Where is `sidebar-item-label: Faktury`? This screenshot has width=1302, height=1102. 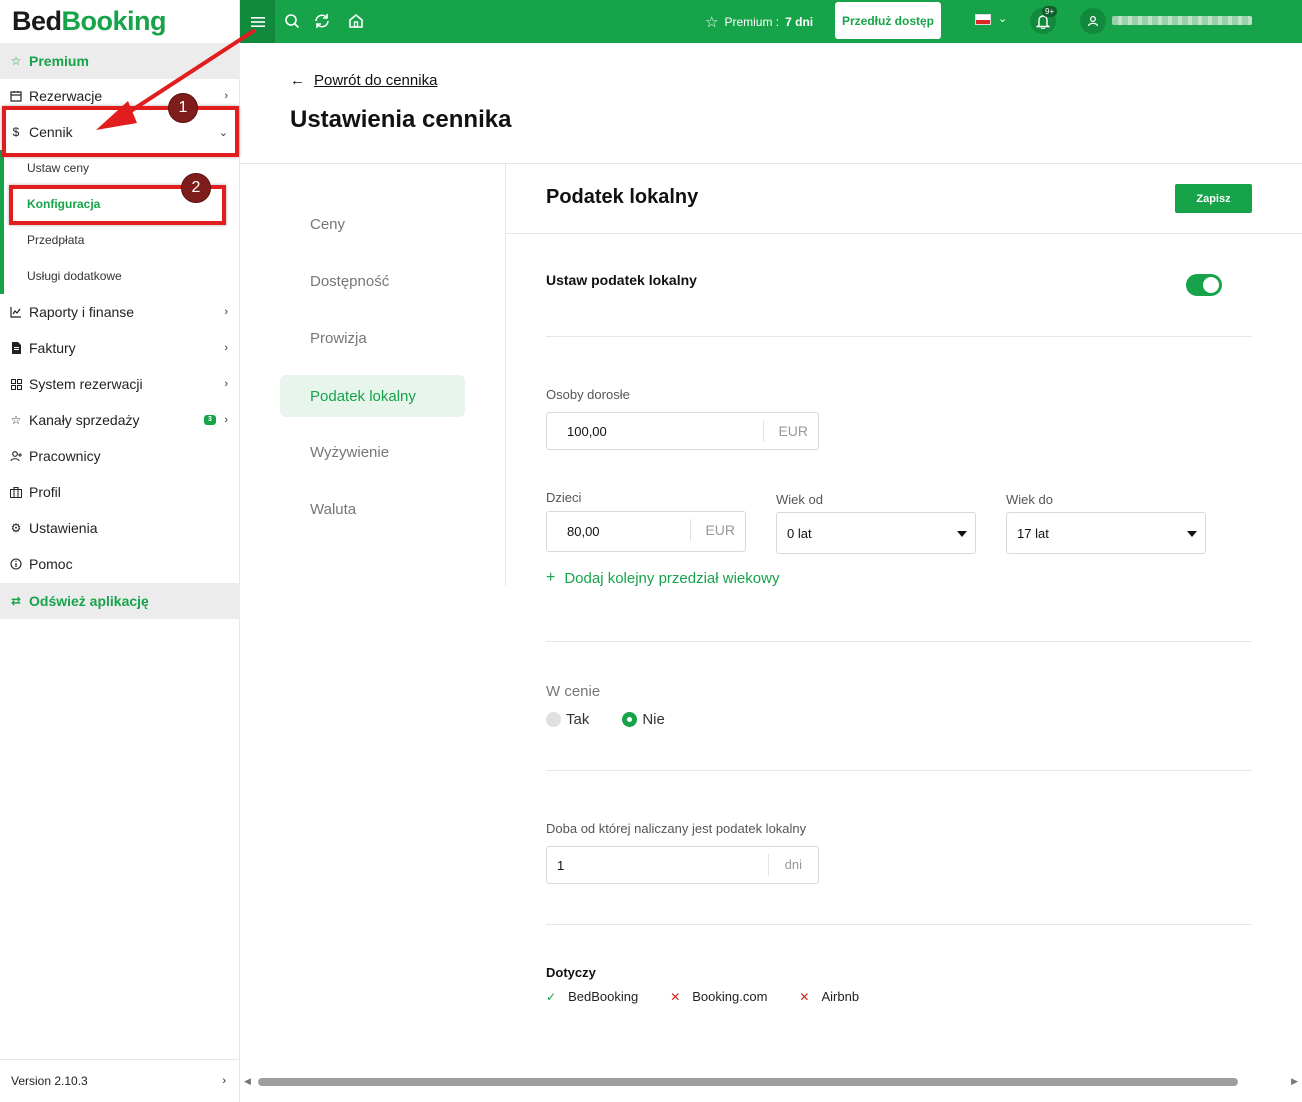
sidebar-item-label: Faktury is located at coordinates (52, 348).